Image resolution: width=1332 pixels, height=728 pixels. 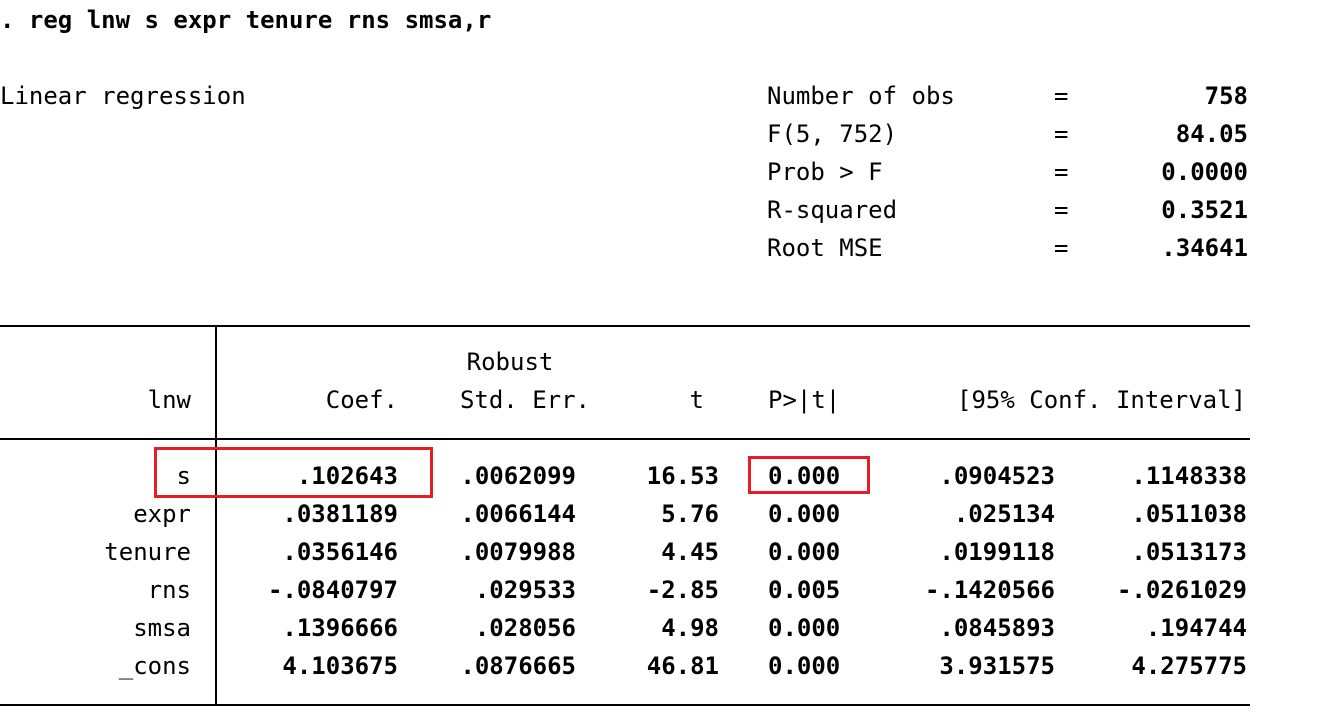 I want to click on row-ci-lo: .0845893, so click(x=997, y=628).